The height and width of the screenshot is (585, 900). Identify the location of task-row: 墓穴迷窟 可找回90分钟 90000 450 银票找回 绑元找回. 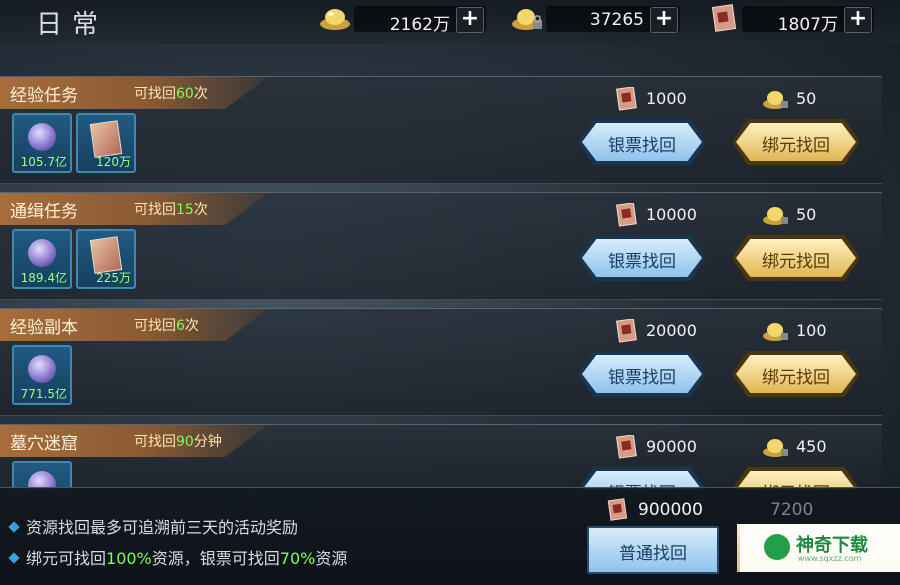
(441, 457).